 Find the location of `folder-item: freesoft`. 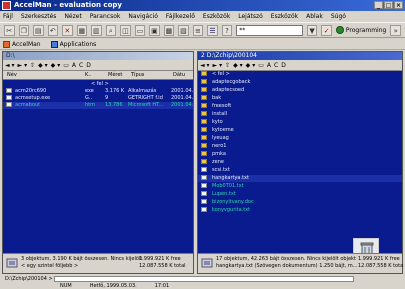

folder-item: freesoft is located at coordinates (300, 106).